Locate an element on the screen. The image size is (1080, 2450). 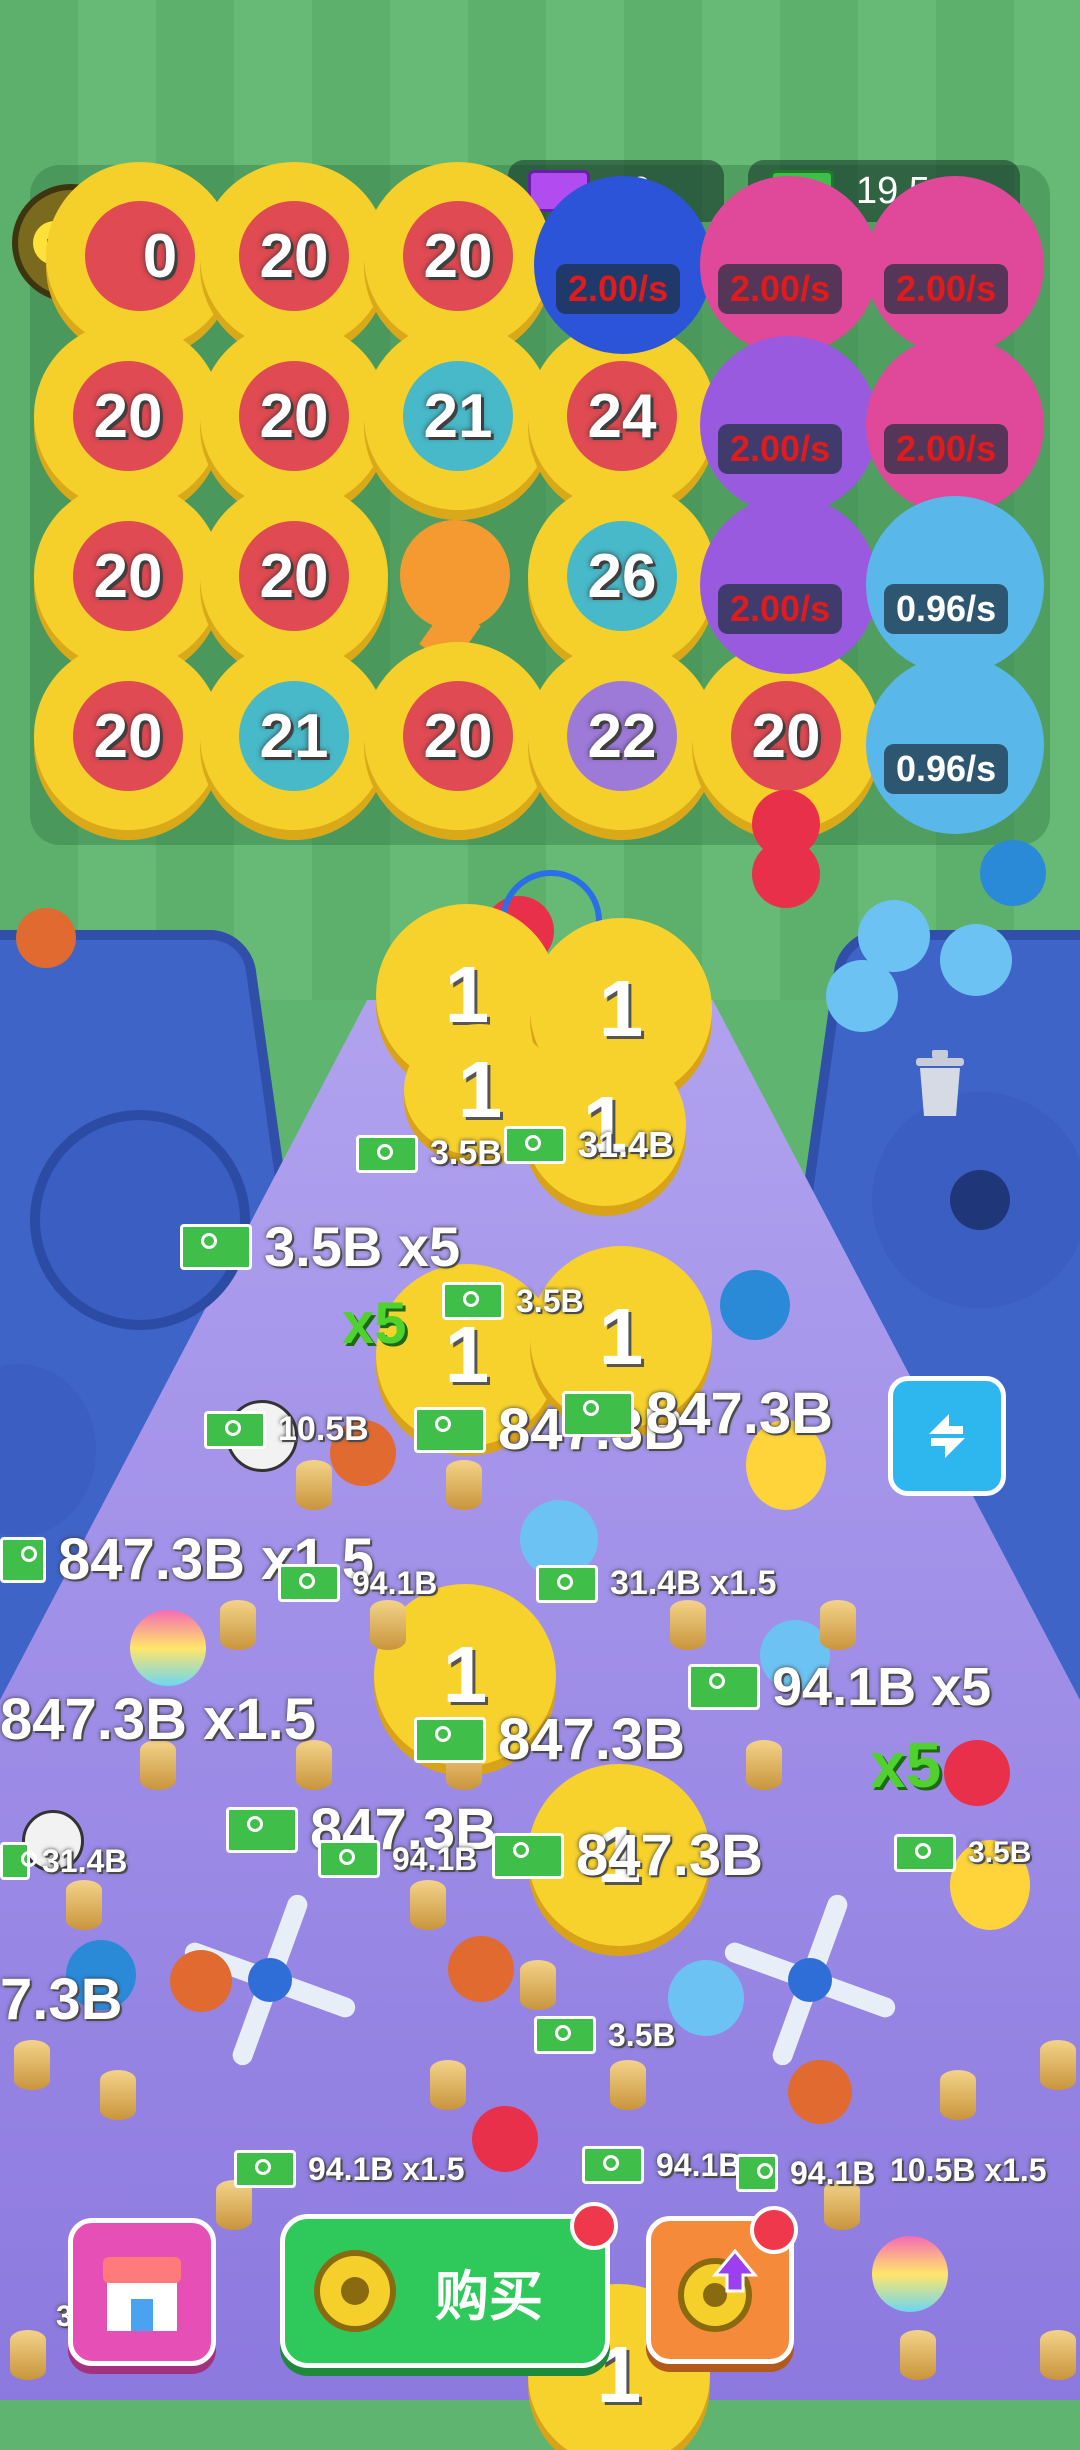
gear-level: 26 is located at coordinates (622, 576).